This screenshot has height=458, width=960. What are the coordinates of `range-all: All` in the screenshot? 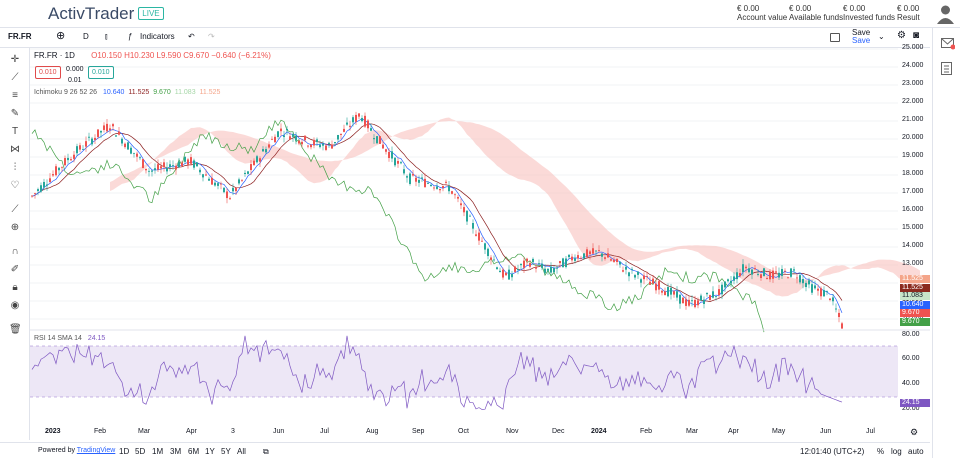 It's located at (241, 451).